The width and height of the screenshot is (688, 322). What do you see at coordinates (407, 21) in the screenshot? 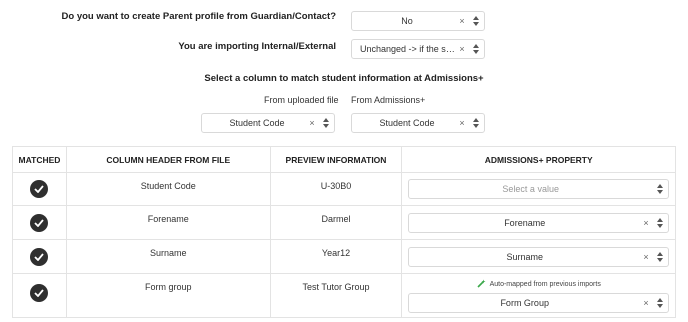
I see `parent-profile-value: No` at bounding box center [407, 21].